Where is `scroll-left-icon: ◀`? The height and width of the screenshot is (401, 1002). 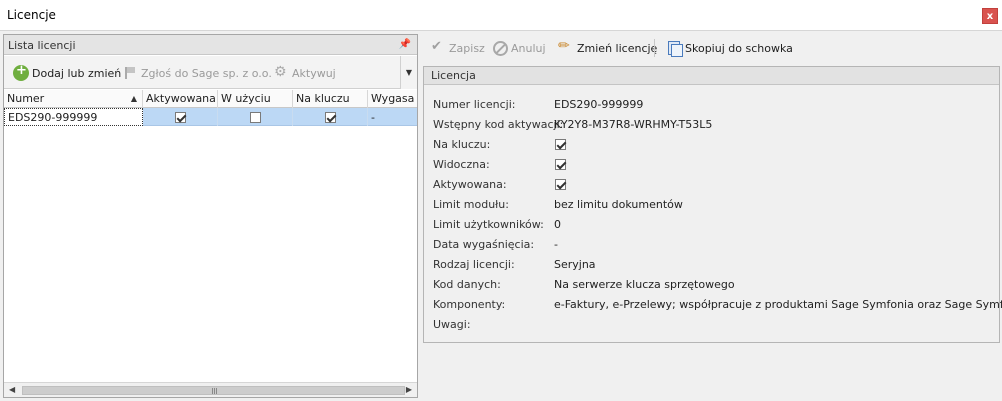
scroll-left-icon: ◀ is located at coordinates (12, 389).